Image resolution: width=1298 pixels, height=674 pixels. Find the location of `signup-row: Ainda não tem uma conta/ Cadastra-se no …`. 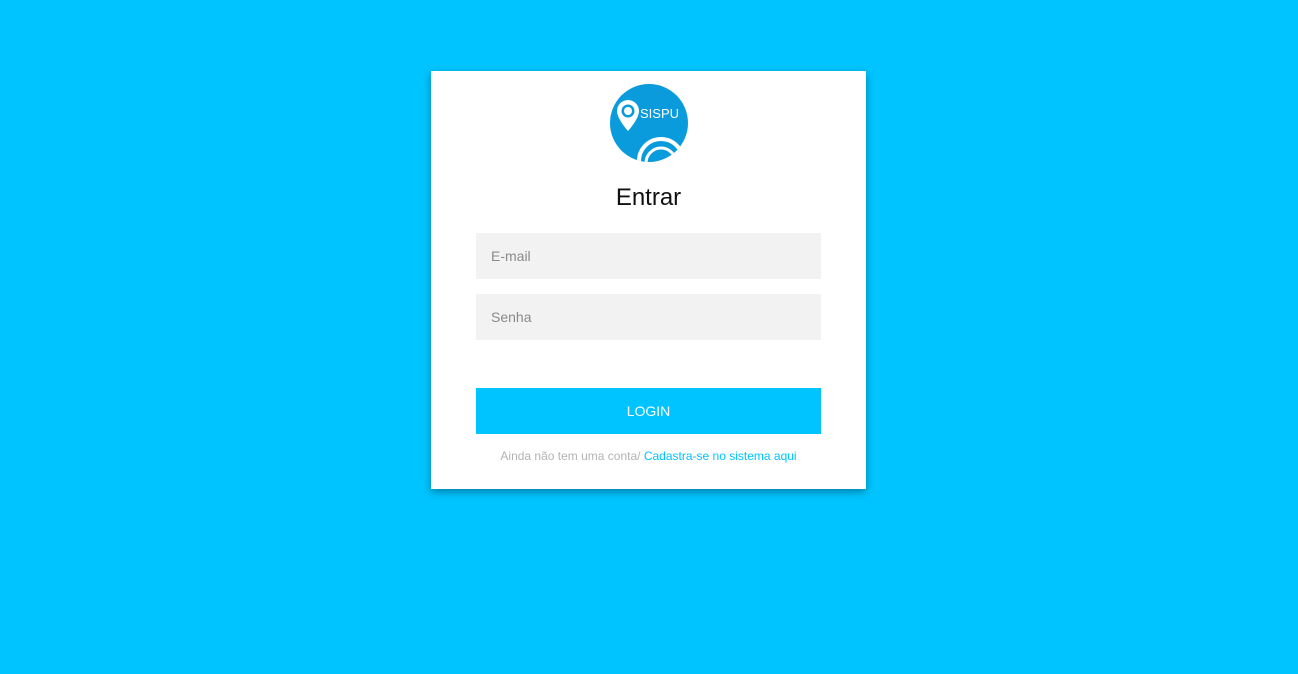

signup-row: Ainda não tem uma conta/ Cadastra-se no … is located at coordinates (648, 456).